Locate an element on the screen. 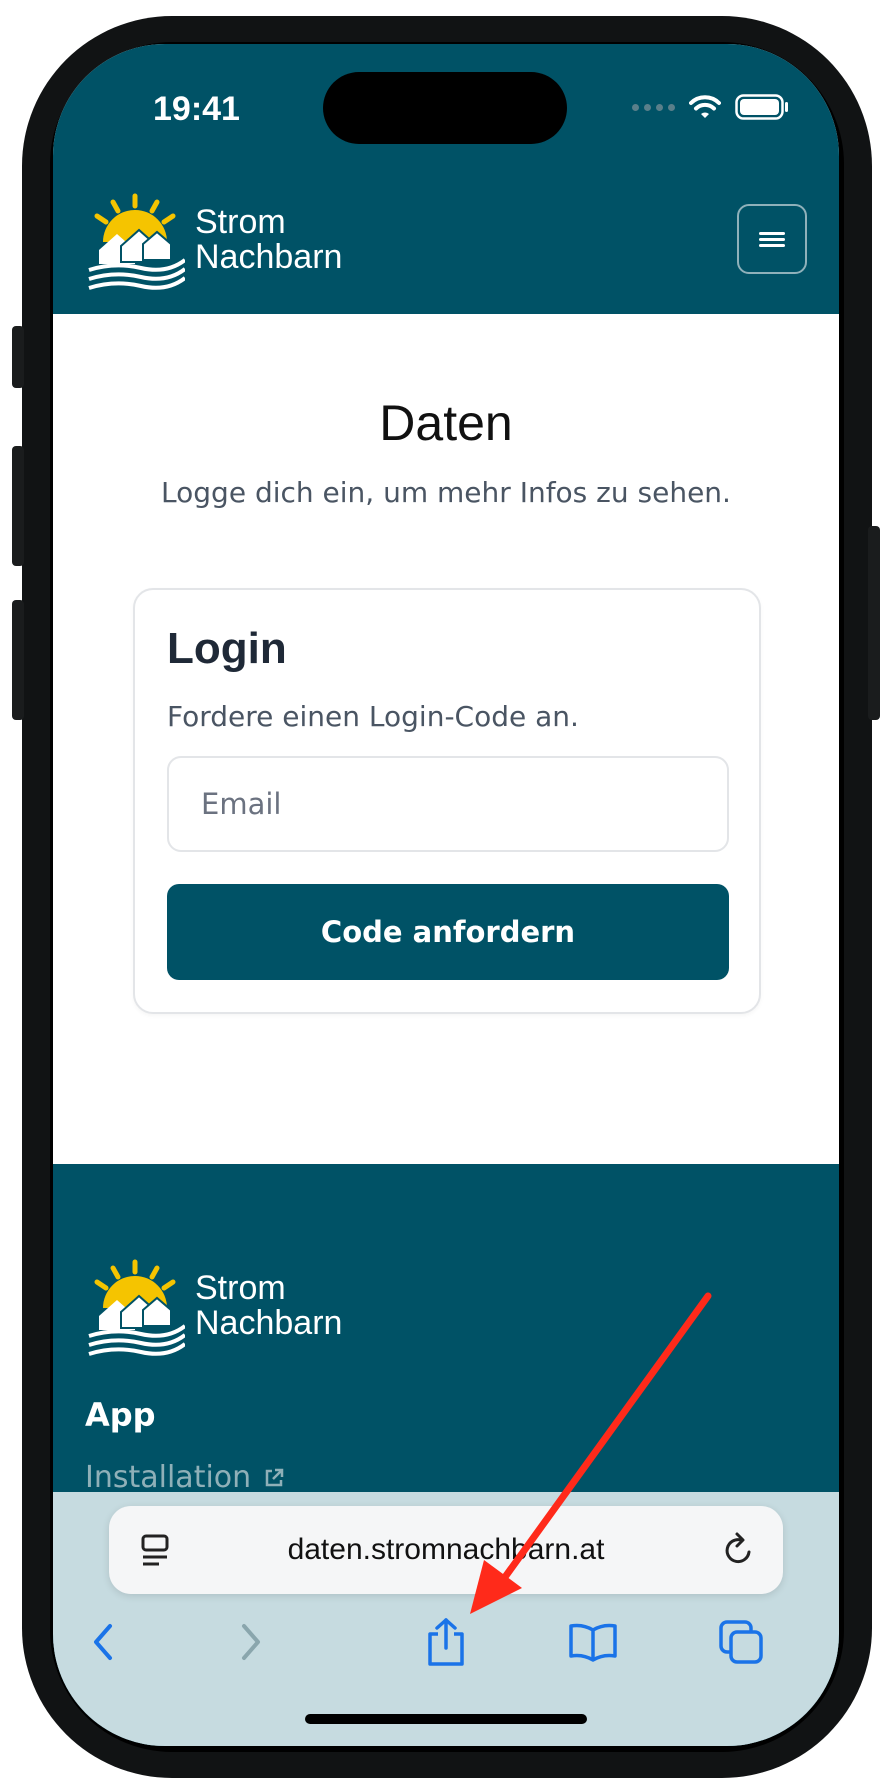 The height and width of the screenshot is (1790, 892). back-icon is located at coordinates (103, 1642).